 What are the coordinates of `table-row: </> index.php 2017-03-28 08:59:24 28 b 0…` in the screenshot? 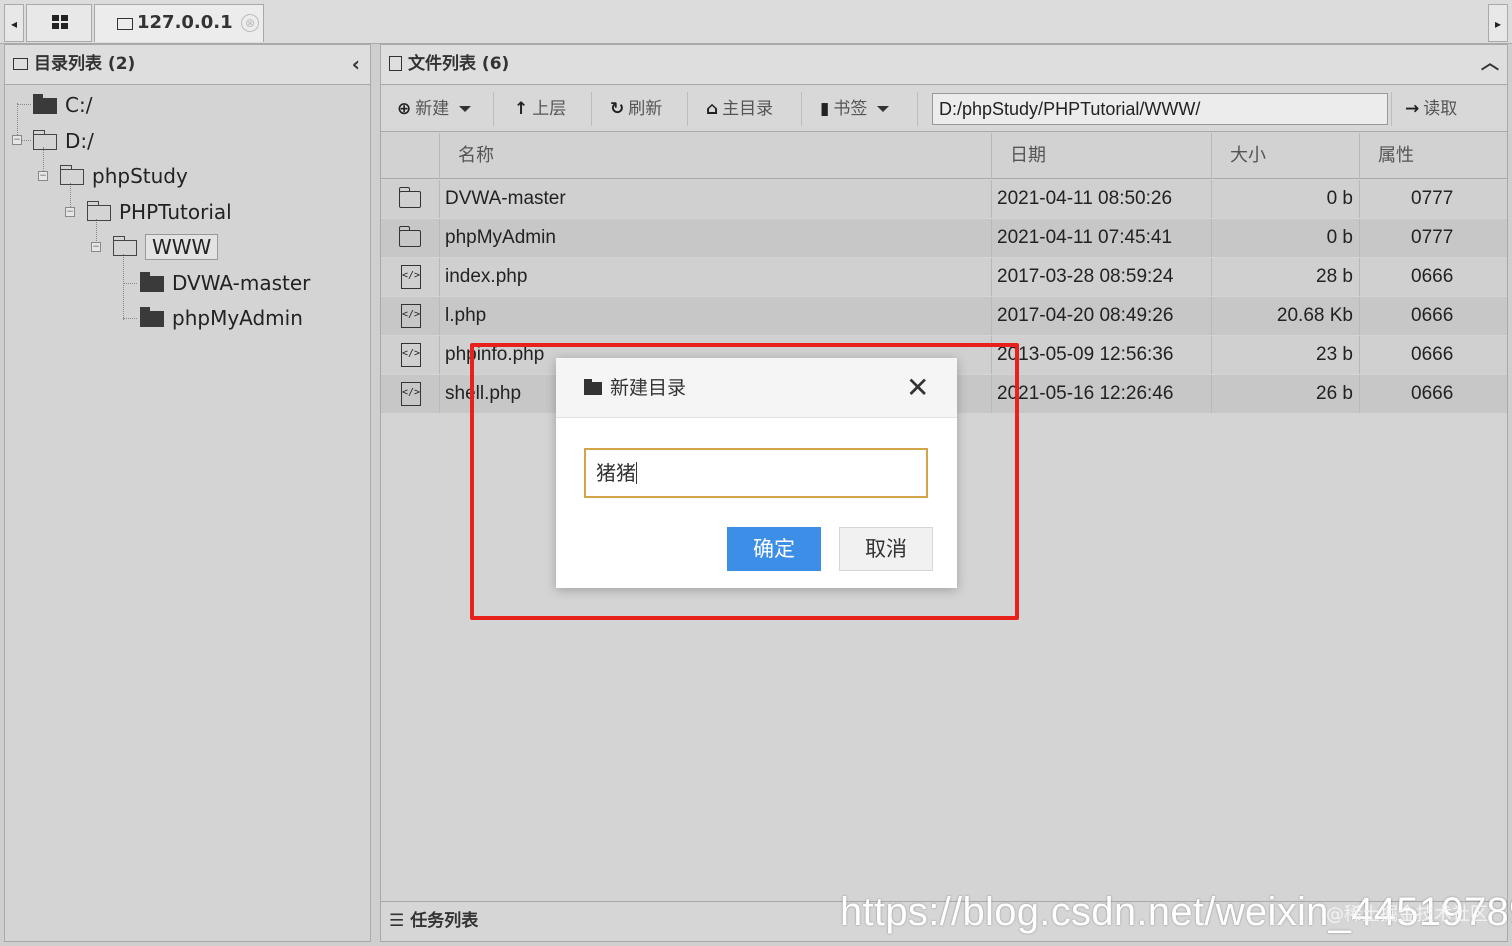 It's located at (944, 277).